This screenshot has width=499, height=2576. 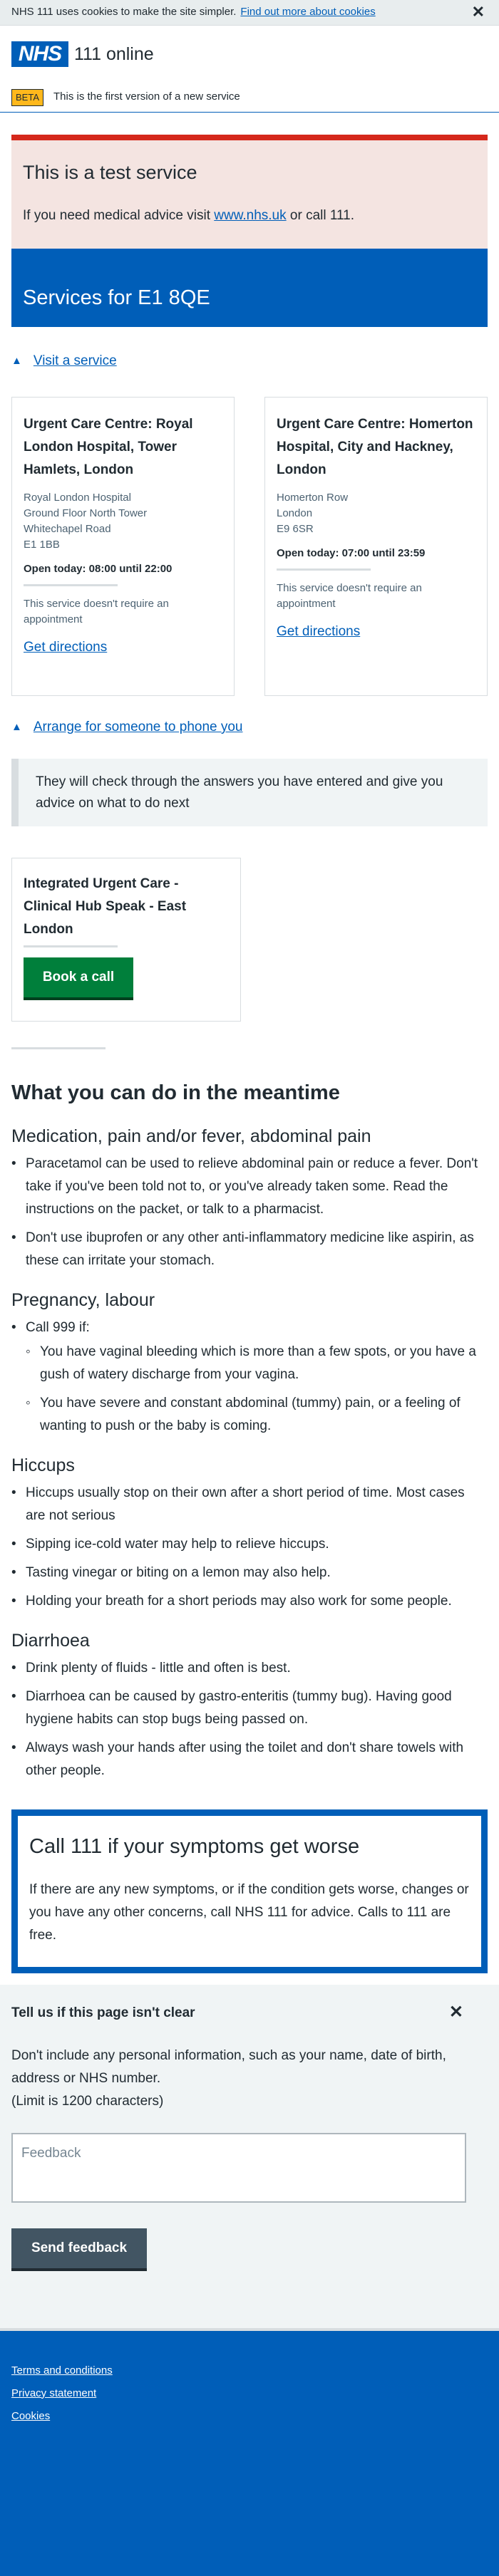 What do you see at coordinates (249, 288) in the screenshot?
I see `services-title: Services for E1 8QE` at bounding box center [249, 288].